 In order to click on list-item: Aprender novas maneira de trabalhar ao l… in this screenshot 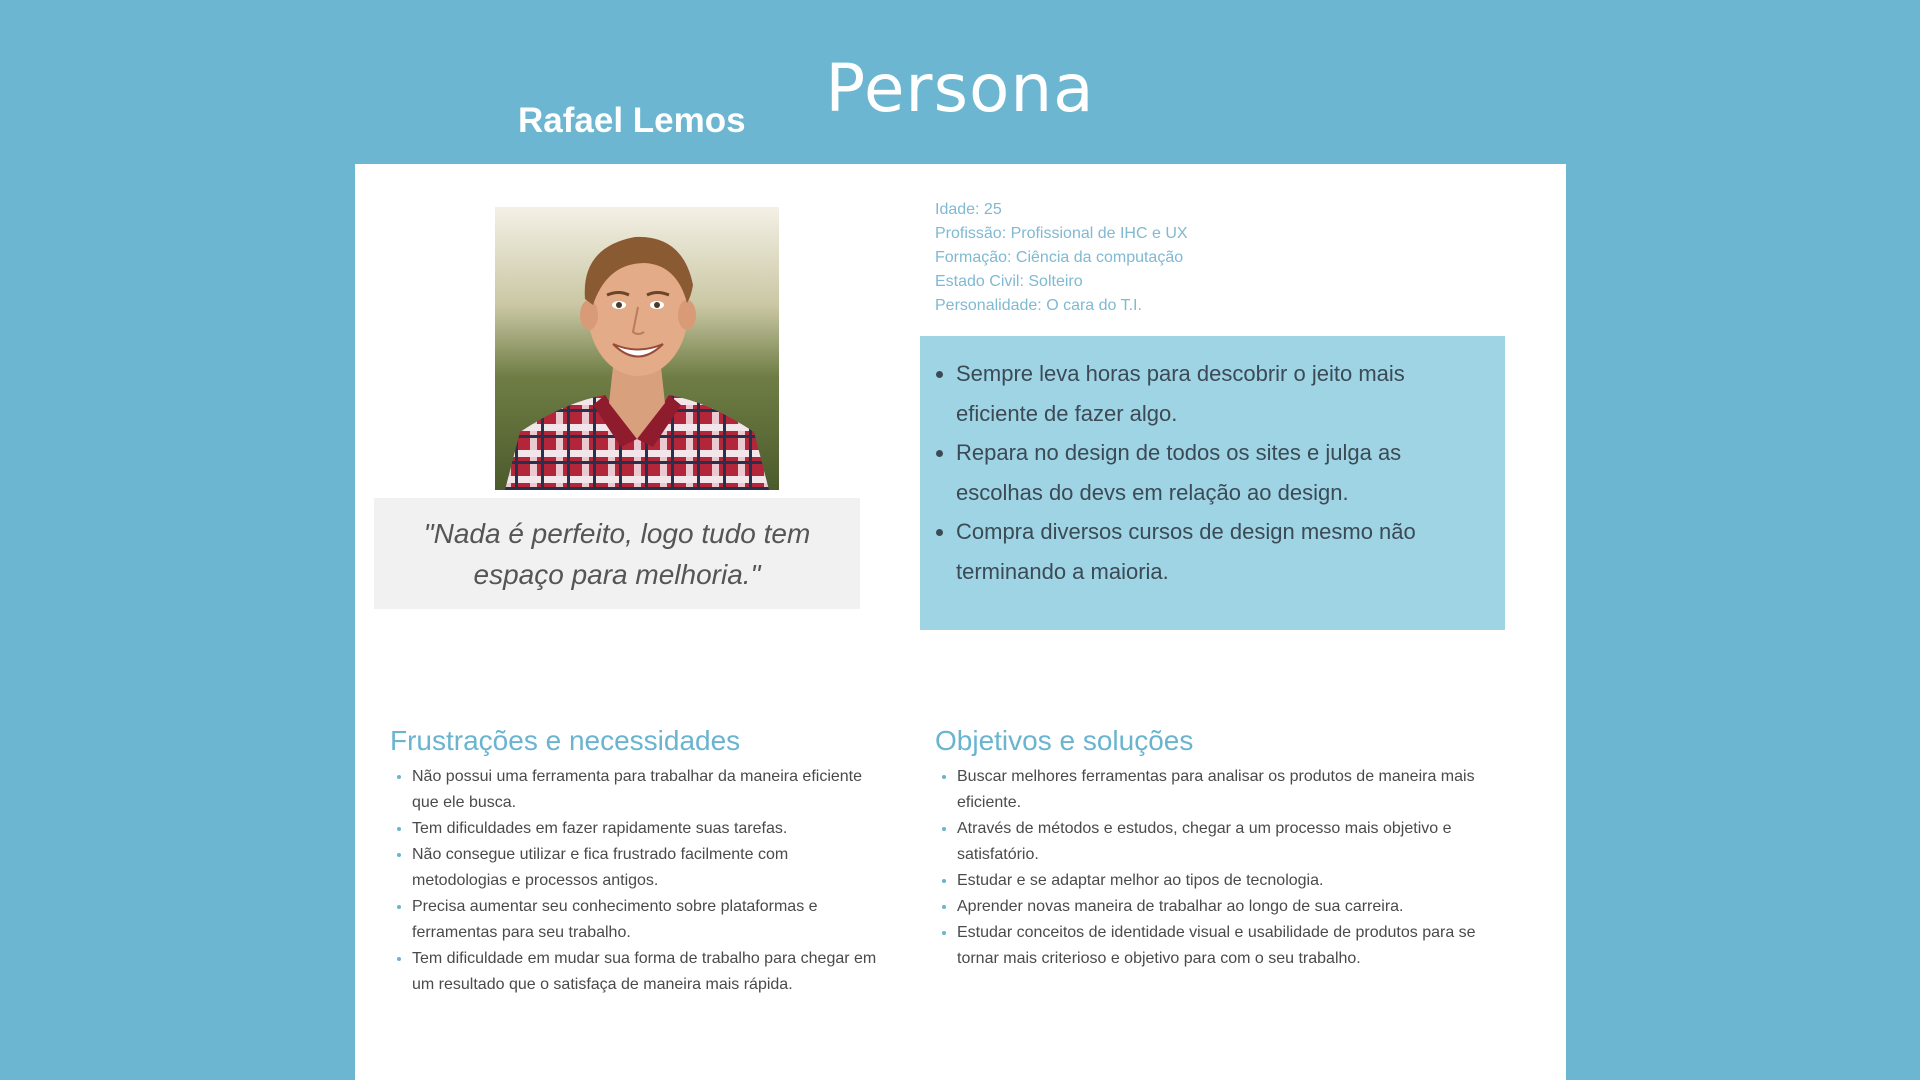, I will do `click(1237, 907)`.